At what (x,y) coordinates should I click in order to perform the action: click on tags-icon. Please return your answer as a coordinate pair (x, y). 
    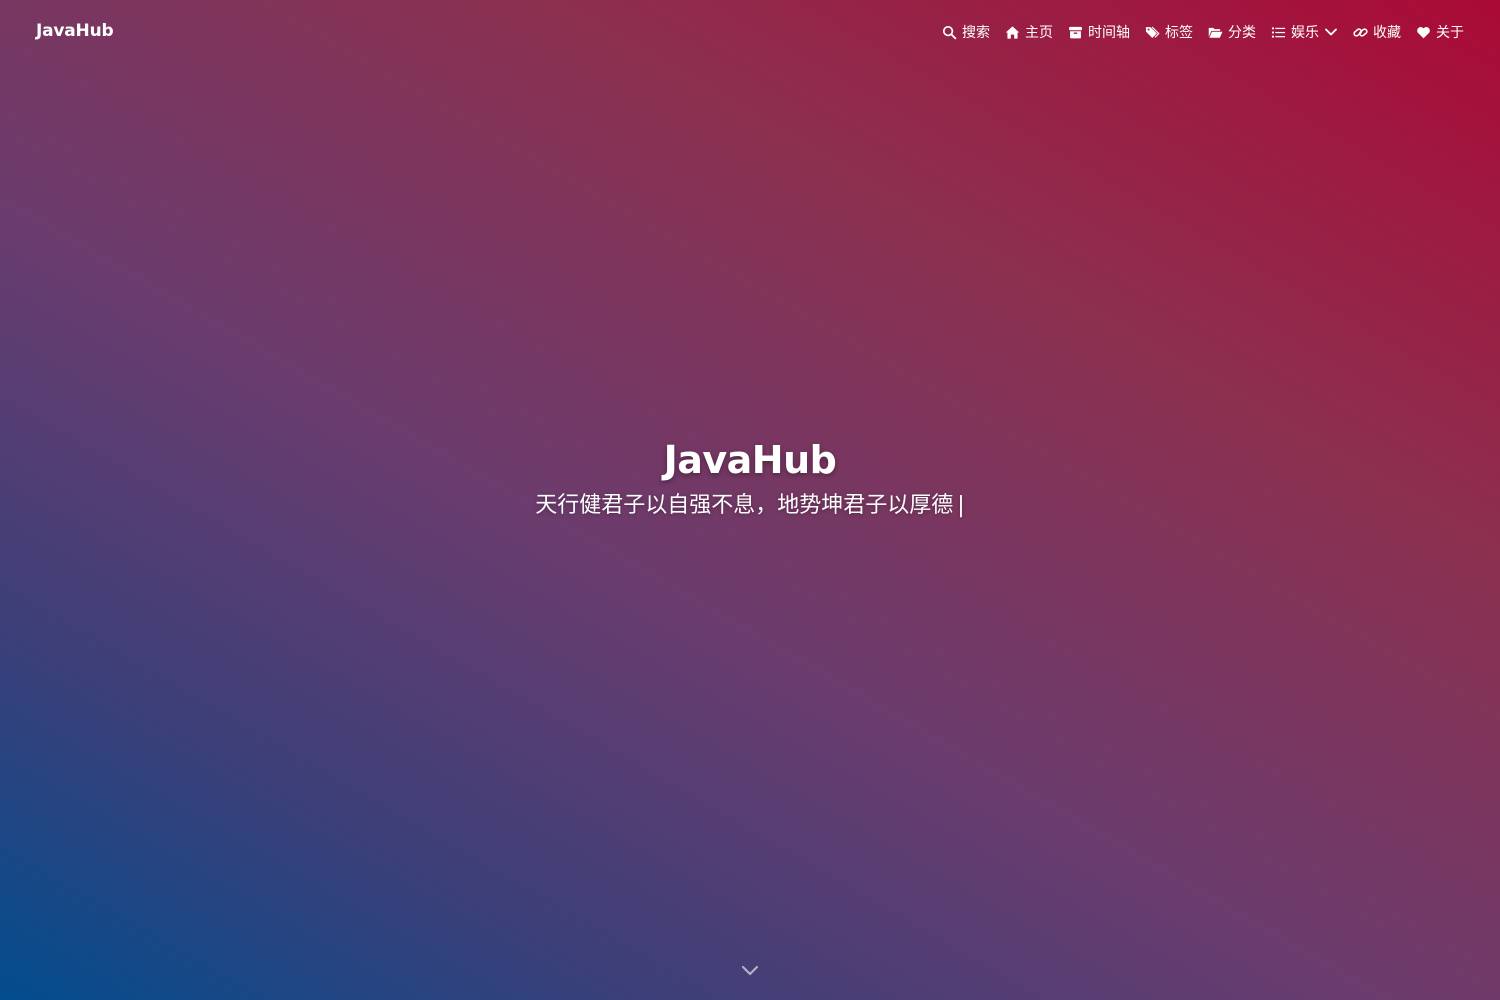
    Looking at the image, I should click on (1152, 32).